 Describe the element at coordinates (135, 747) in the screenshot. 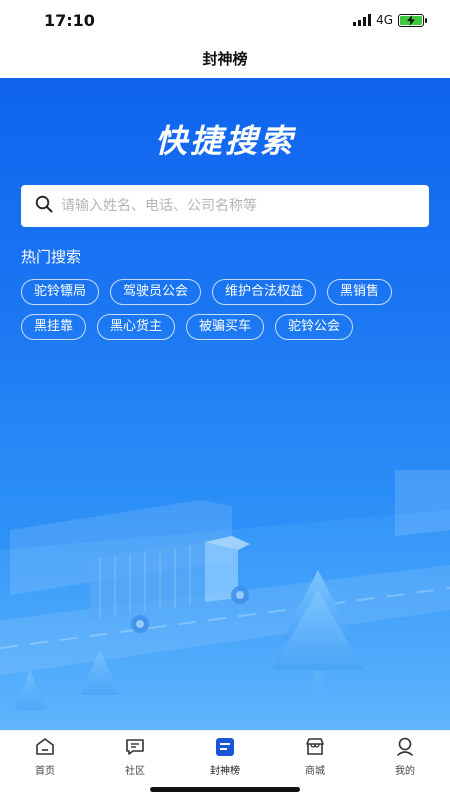

I see `chat-icon` at that location.